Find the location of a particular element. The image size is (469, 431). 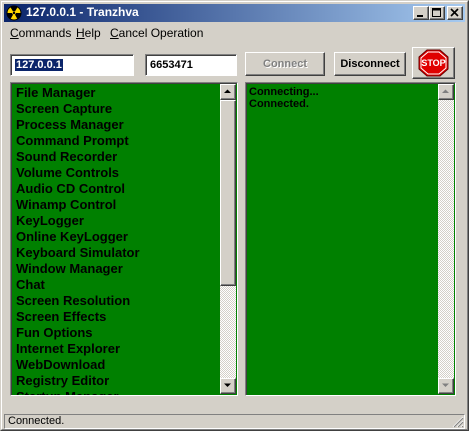

menu-commands: Commands is located at coordinates (40, 33).